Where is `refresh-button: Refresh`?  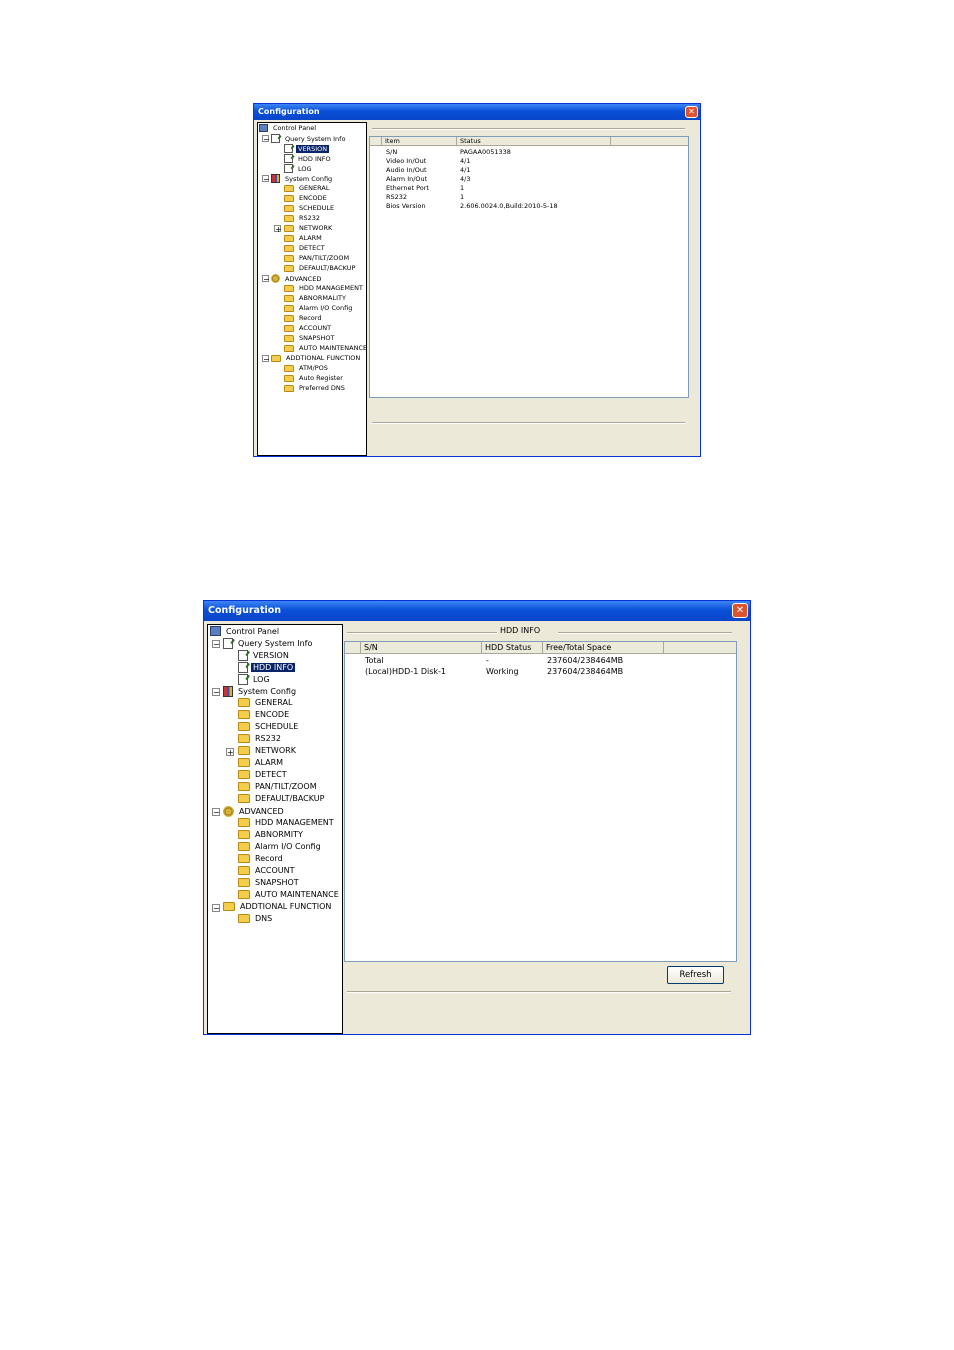 refresh-button: Refresh is located at coordinates (695, 975).